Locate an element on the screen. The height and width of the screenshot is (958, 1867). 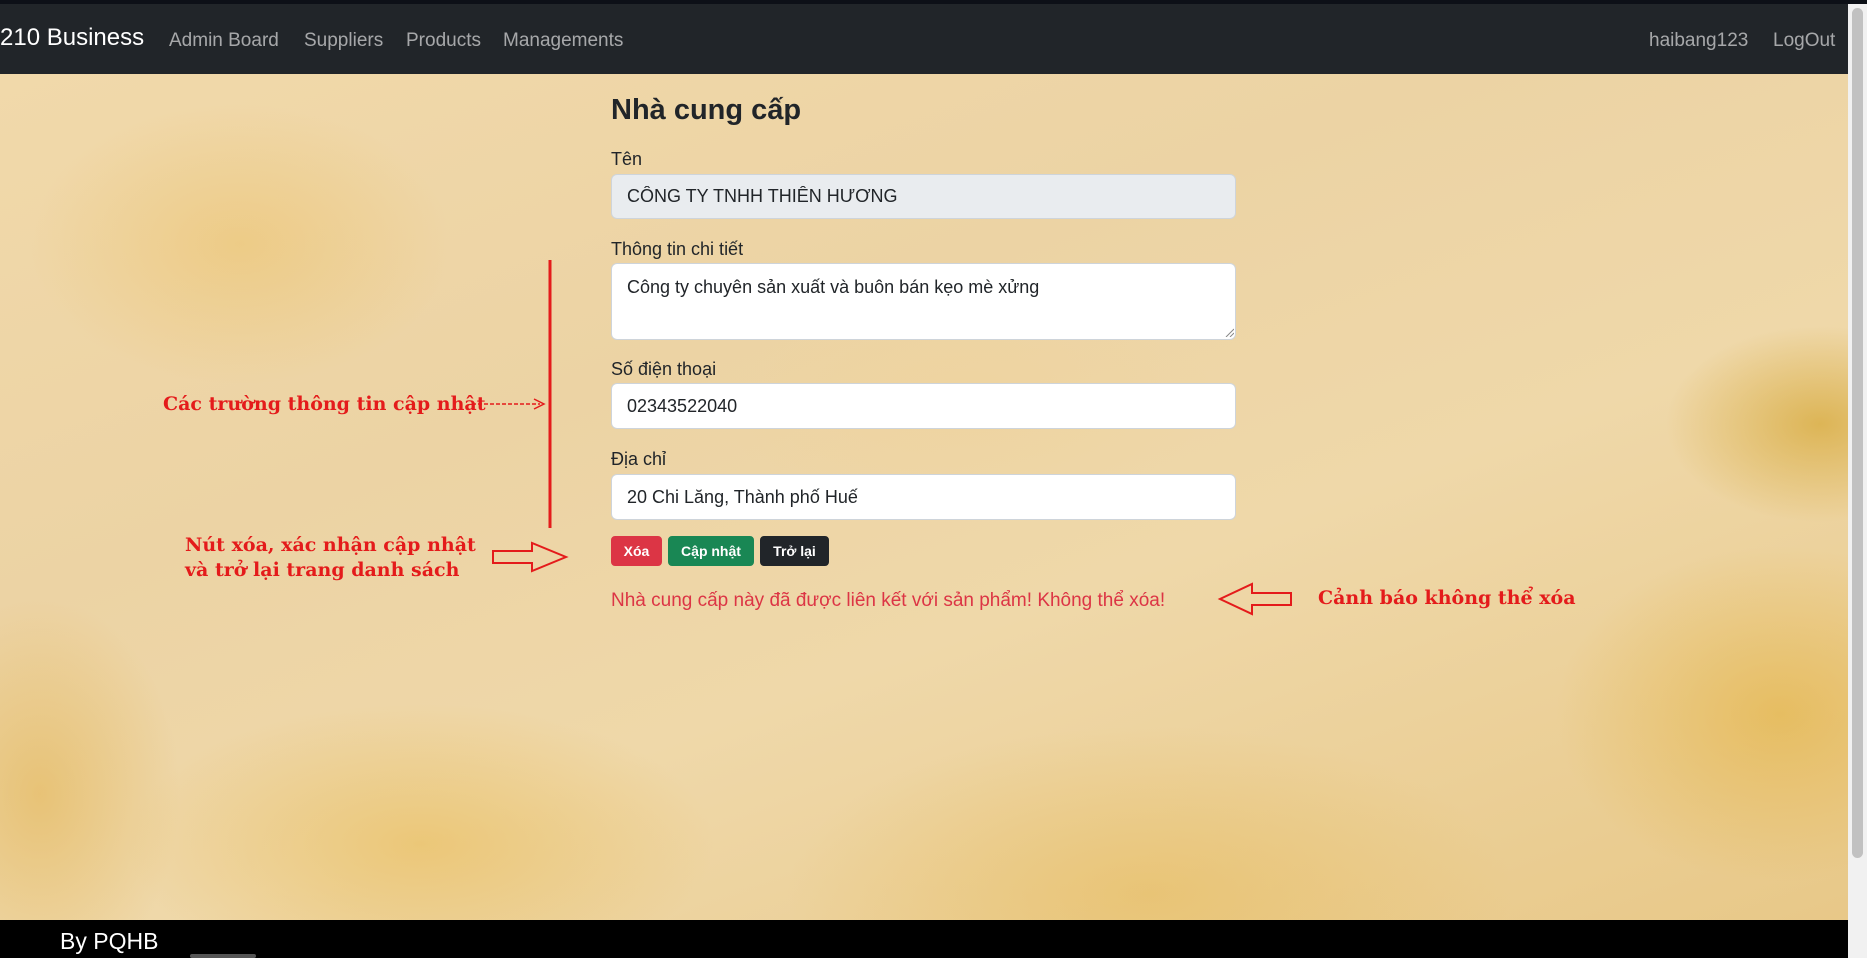
footer: By PQHB is located at coordinates (924, 939).